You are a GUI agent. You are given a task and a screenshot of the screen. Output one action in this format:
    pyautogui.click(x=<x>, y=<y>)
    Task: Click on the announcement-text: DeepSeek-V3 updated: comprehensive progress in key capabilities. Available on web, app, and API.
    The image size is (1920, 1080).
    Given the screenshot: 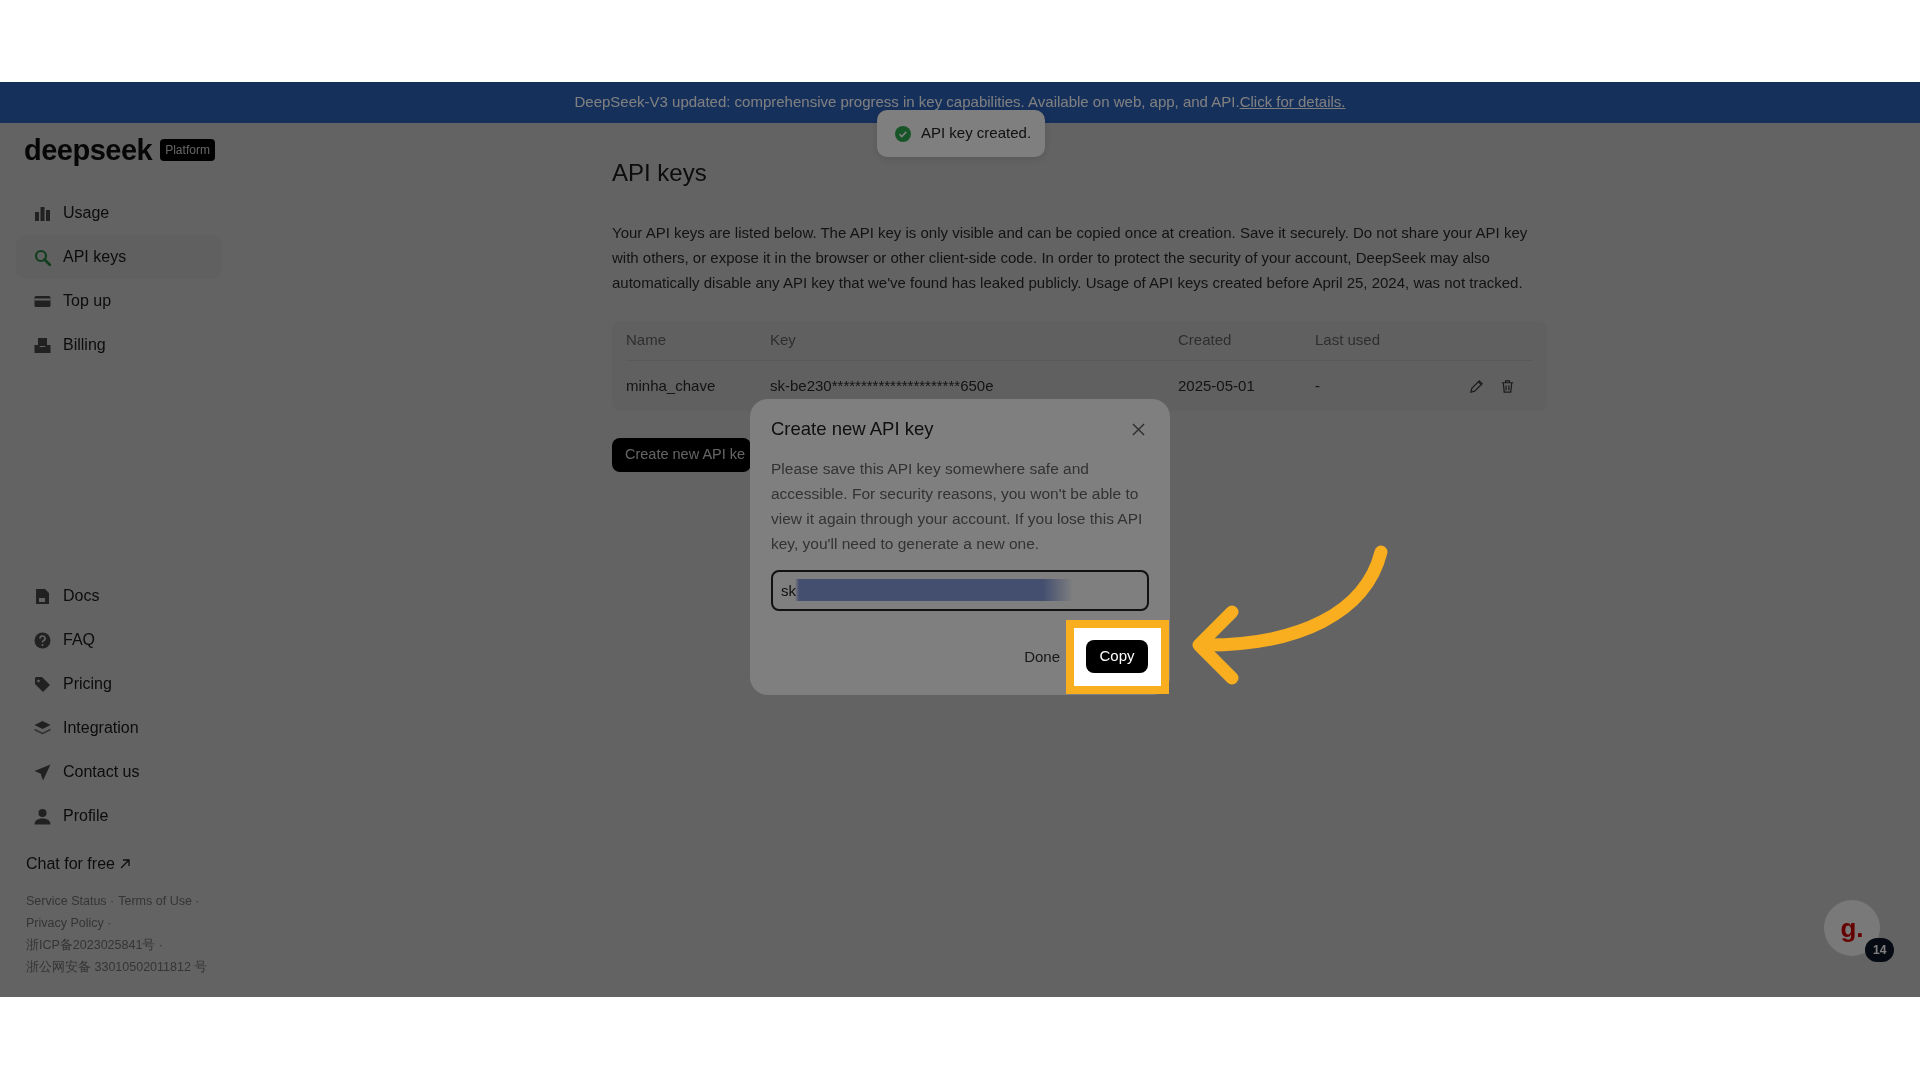 What is the action you would take?
    pyautogui.click(x=907, y=102)
    